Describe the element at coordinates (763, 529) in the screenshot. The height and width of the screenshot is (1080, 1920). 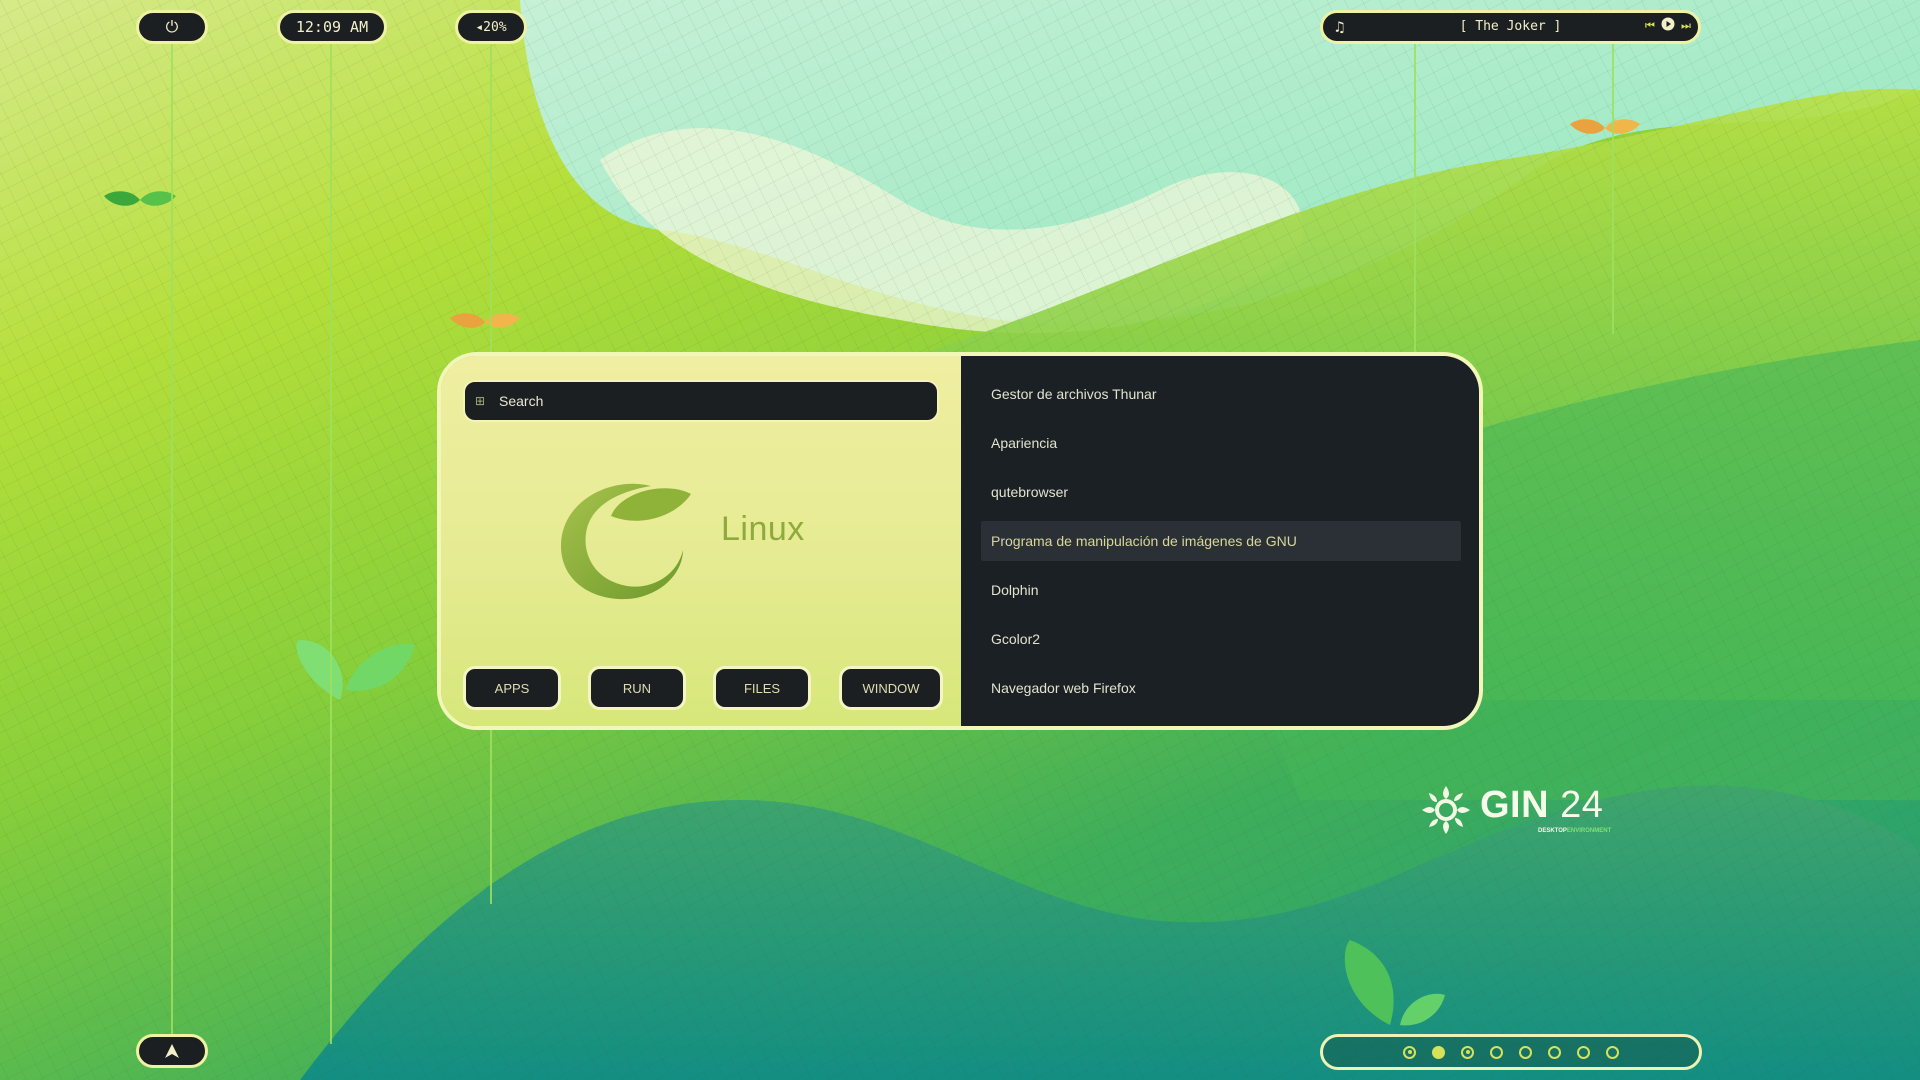
I see `linux-label: Linux` at that location.